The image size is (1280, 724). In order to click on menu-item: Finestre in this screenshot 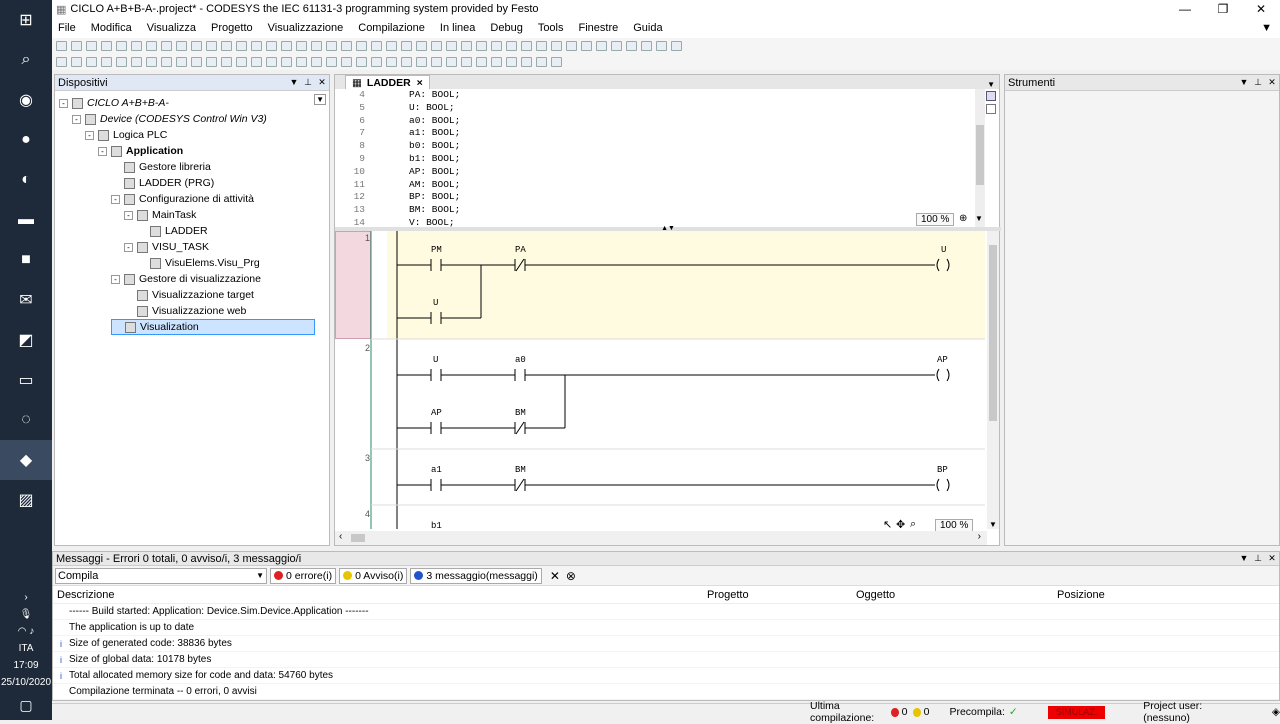, I will do `click(599, 28)`.